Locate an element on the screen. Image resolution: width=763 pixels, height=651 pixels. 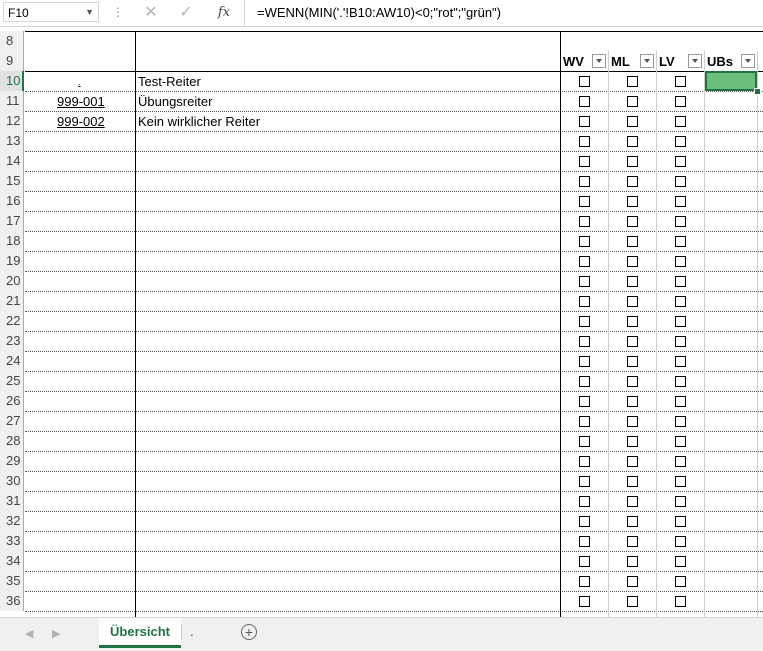
enter-icon: ✓ is located at coordinates (186, 13).